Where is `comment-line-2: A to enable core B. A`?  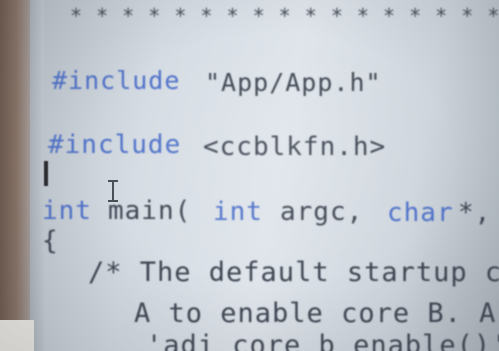
comment-line-2: A to enable core B. A is located at coordinates (315, 313).